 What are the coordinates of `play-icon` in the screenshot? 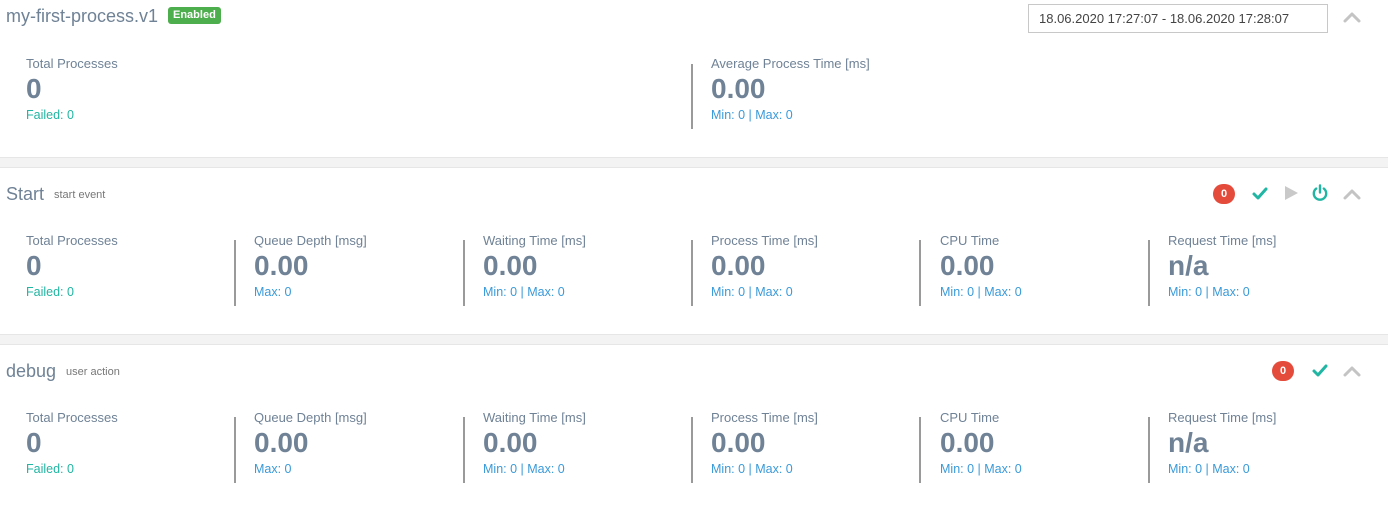 It's located at (1291, 193).